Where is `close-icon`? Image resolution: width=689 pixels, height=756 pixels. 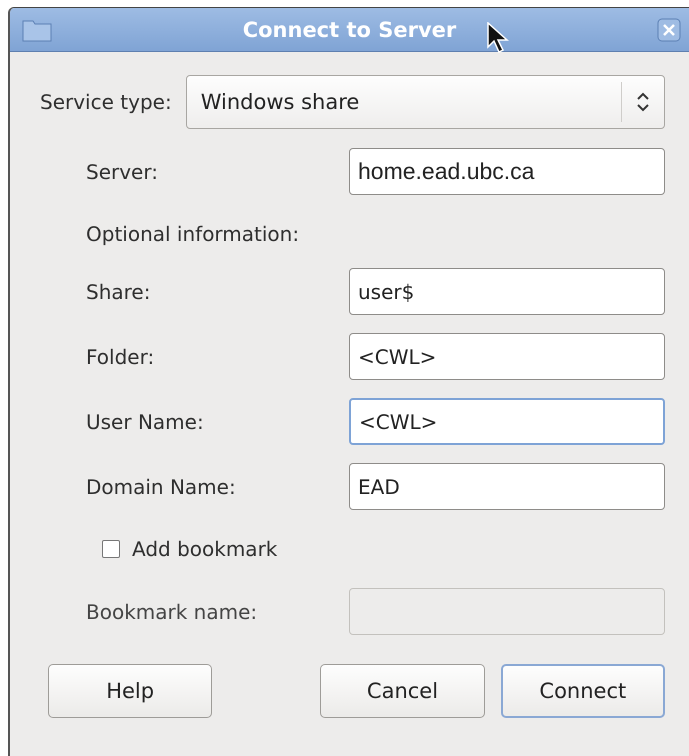 close-icon is located at coordinates (669, 30).